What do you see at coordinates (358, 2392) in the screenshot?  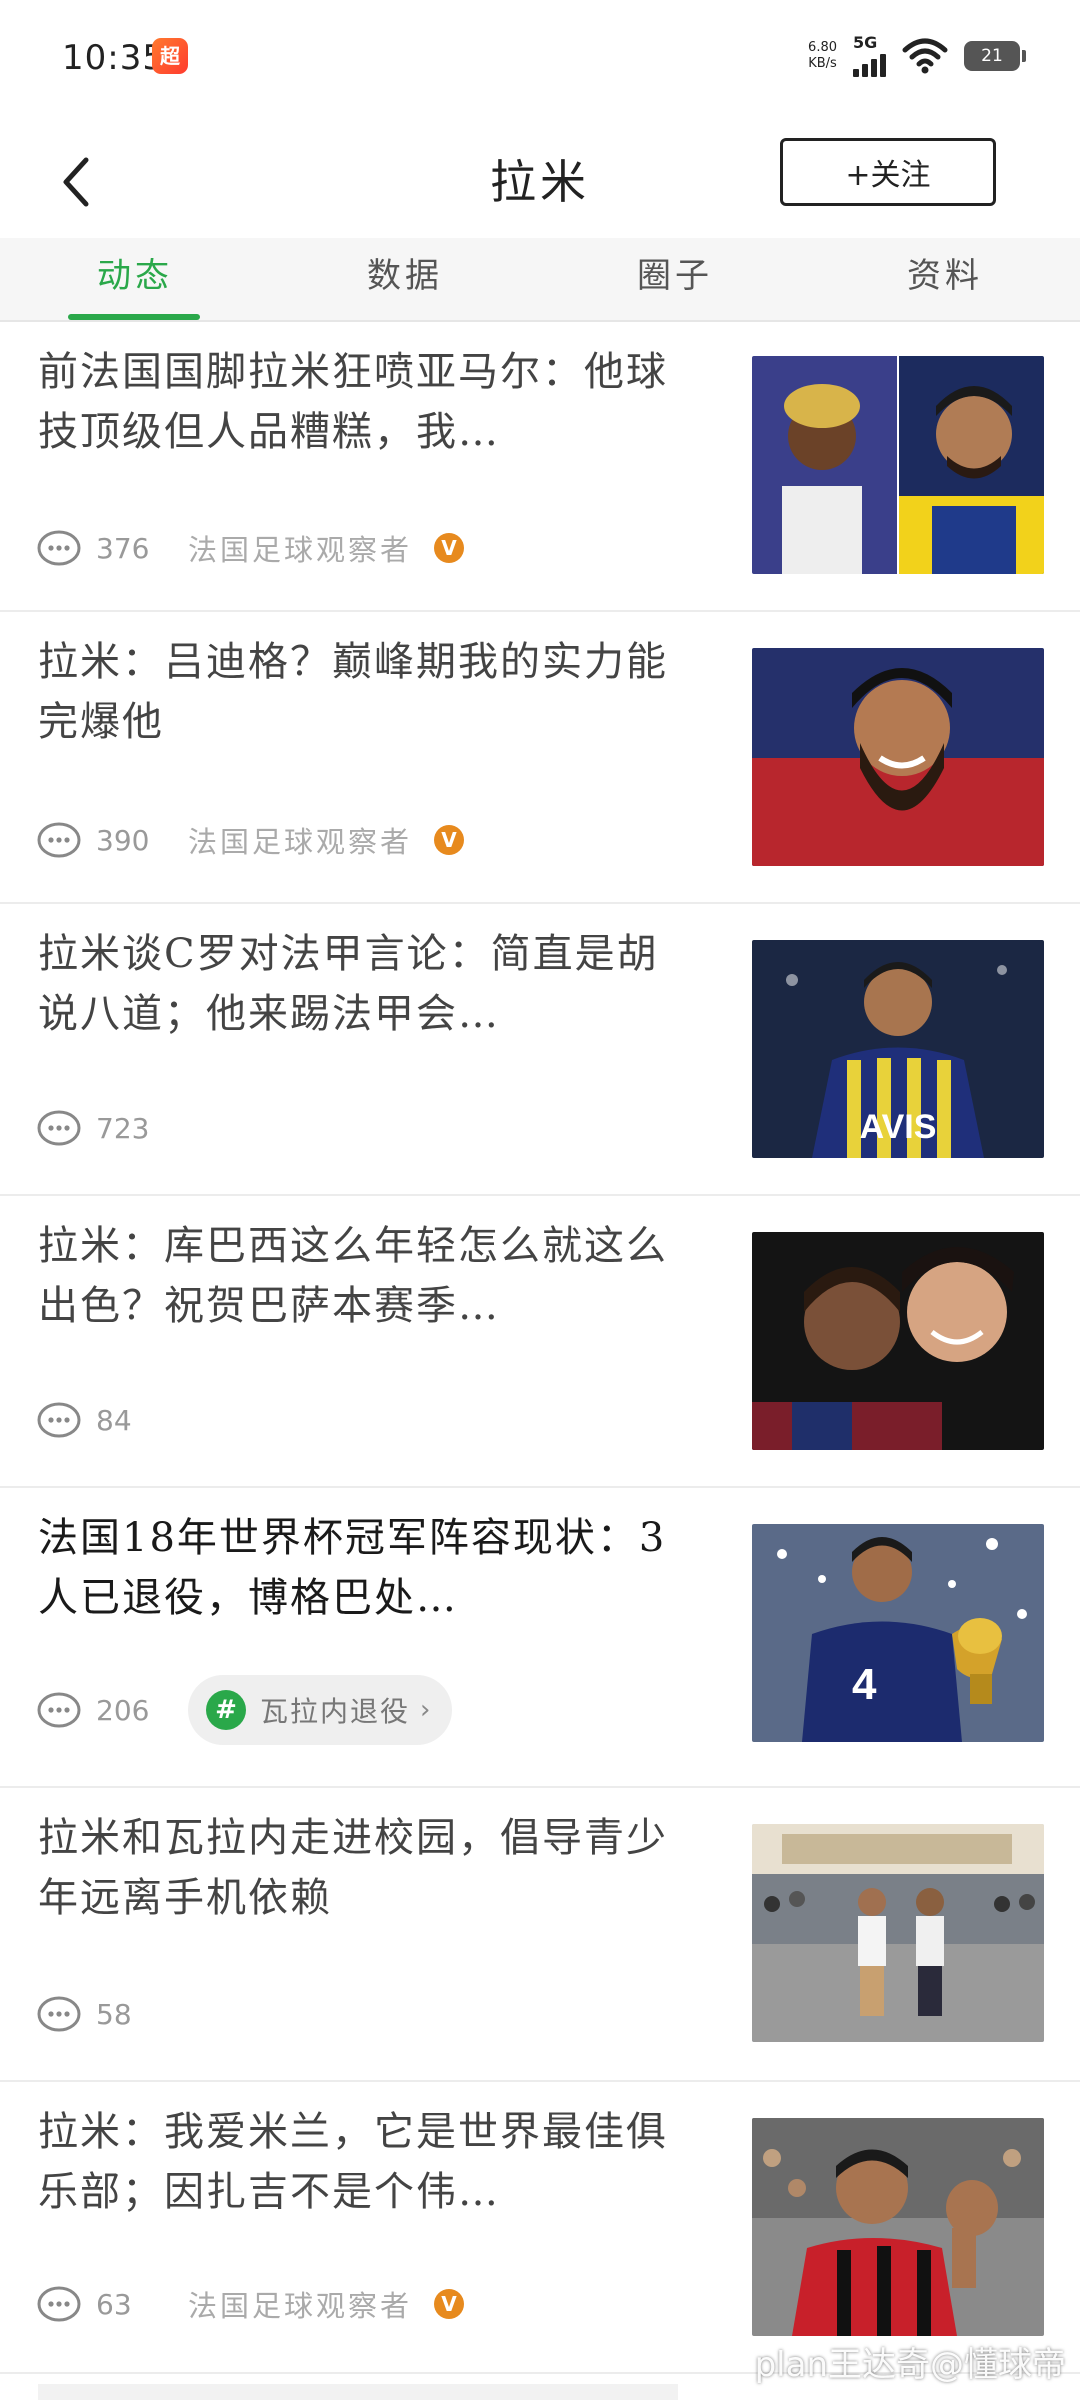 I see `next-item-peek` at bounding box center [358, 2392].